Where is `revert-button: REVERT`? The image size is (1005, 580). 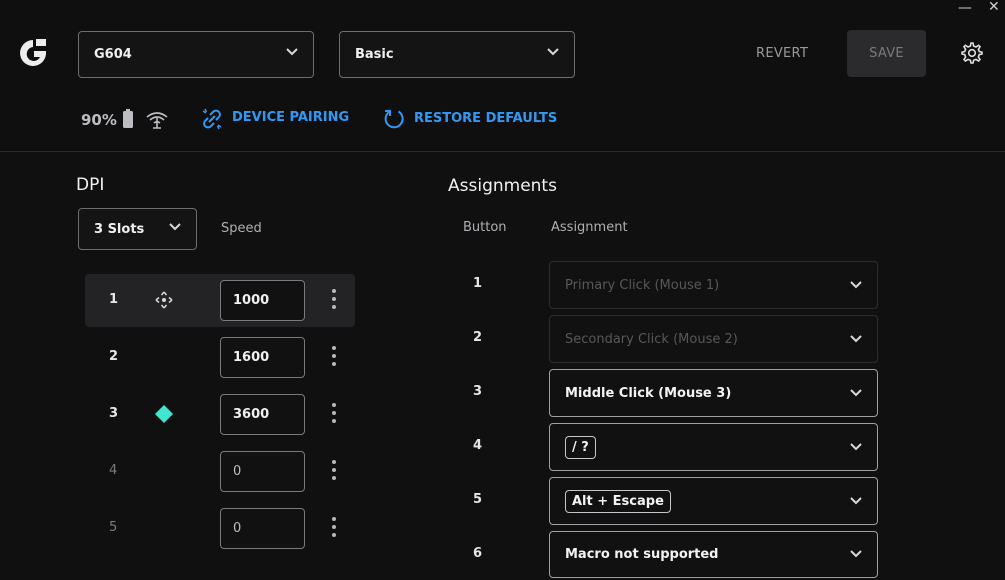 revert-button: REVERT is located at coordinates (782, 53).